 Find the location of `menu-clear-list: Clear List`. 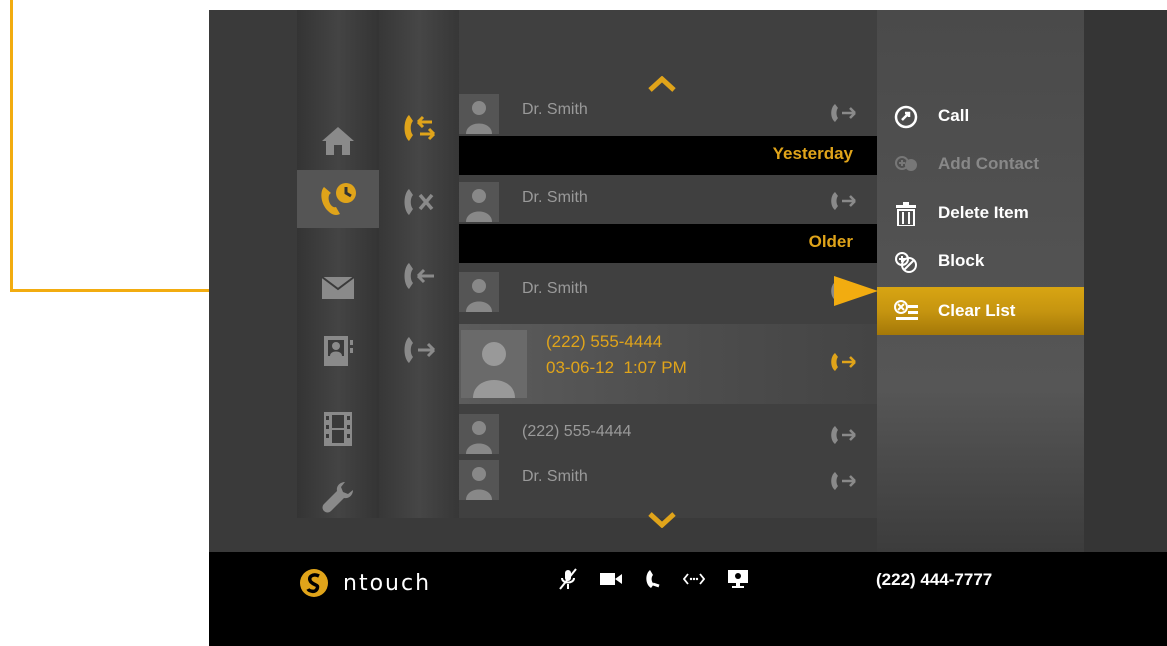

menu-clear-list: Clear List is located at coordinates (980, 311).